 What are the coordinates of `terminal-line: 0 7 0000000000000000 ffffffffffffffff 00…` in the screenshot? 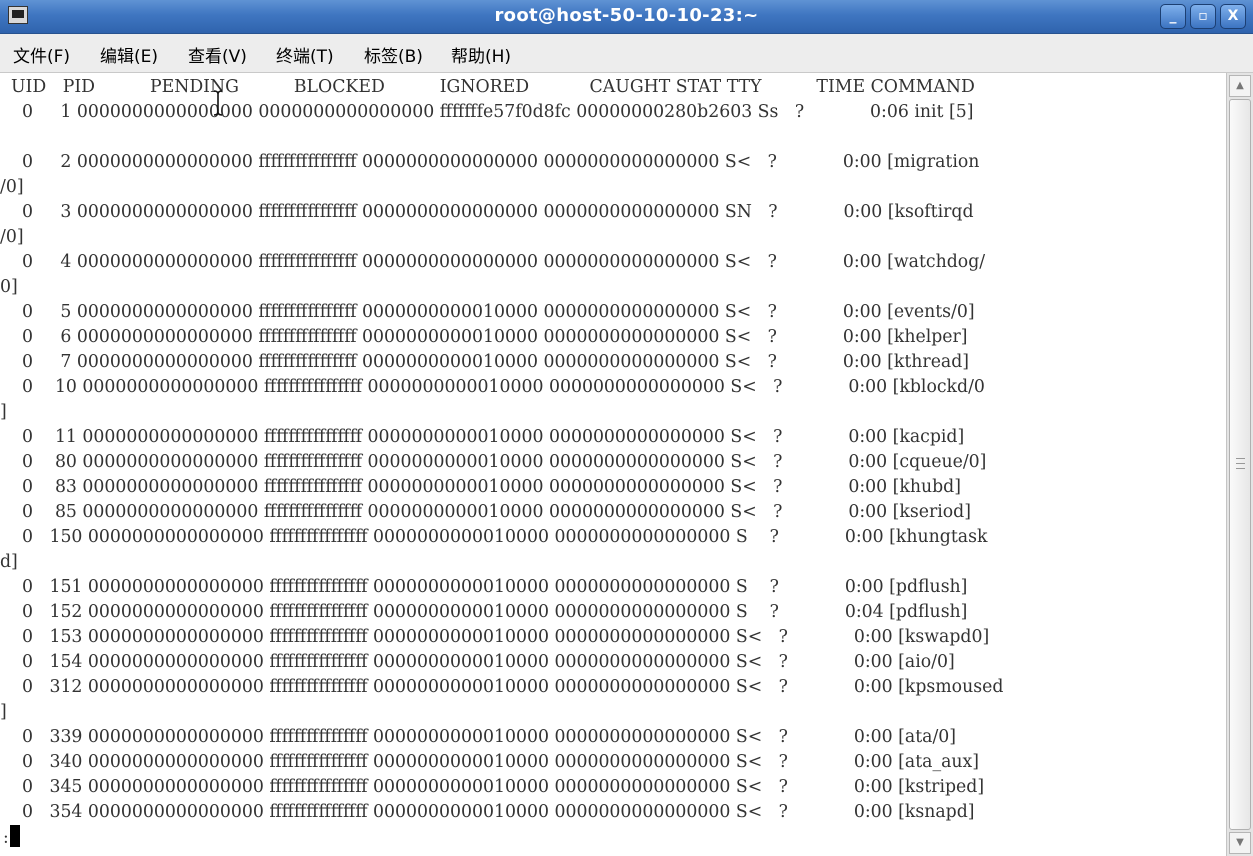 It's located at (485, 362).